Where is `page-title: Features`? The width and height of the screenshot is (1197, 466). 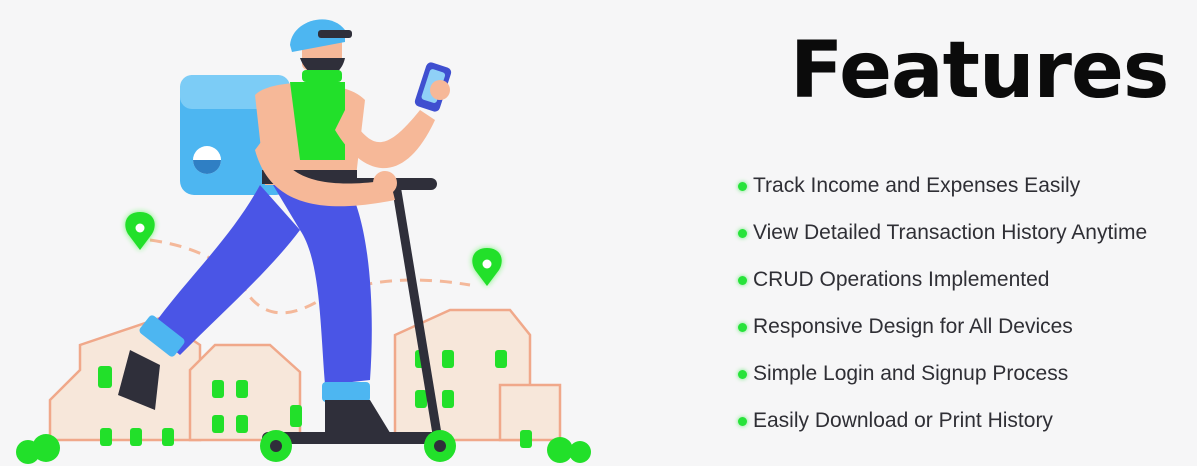 page-title: Features is located at coordinates (979, 71).